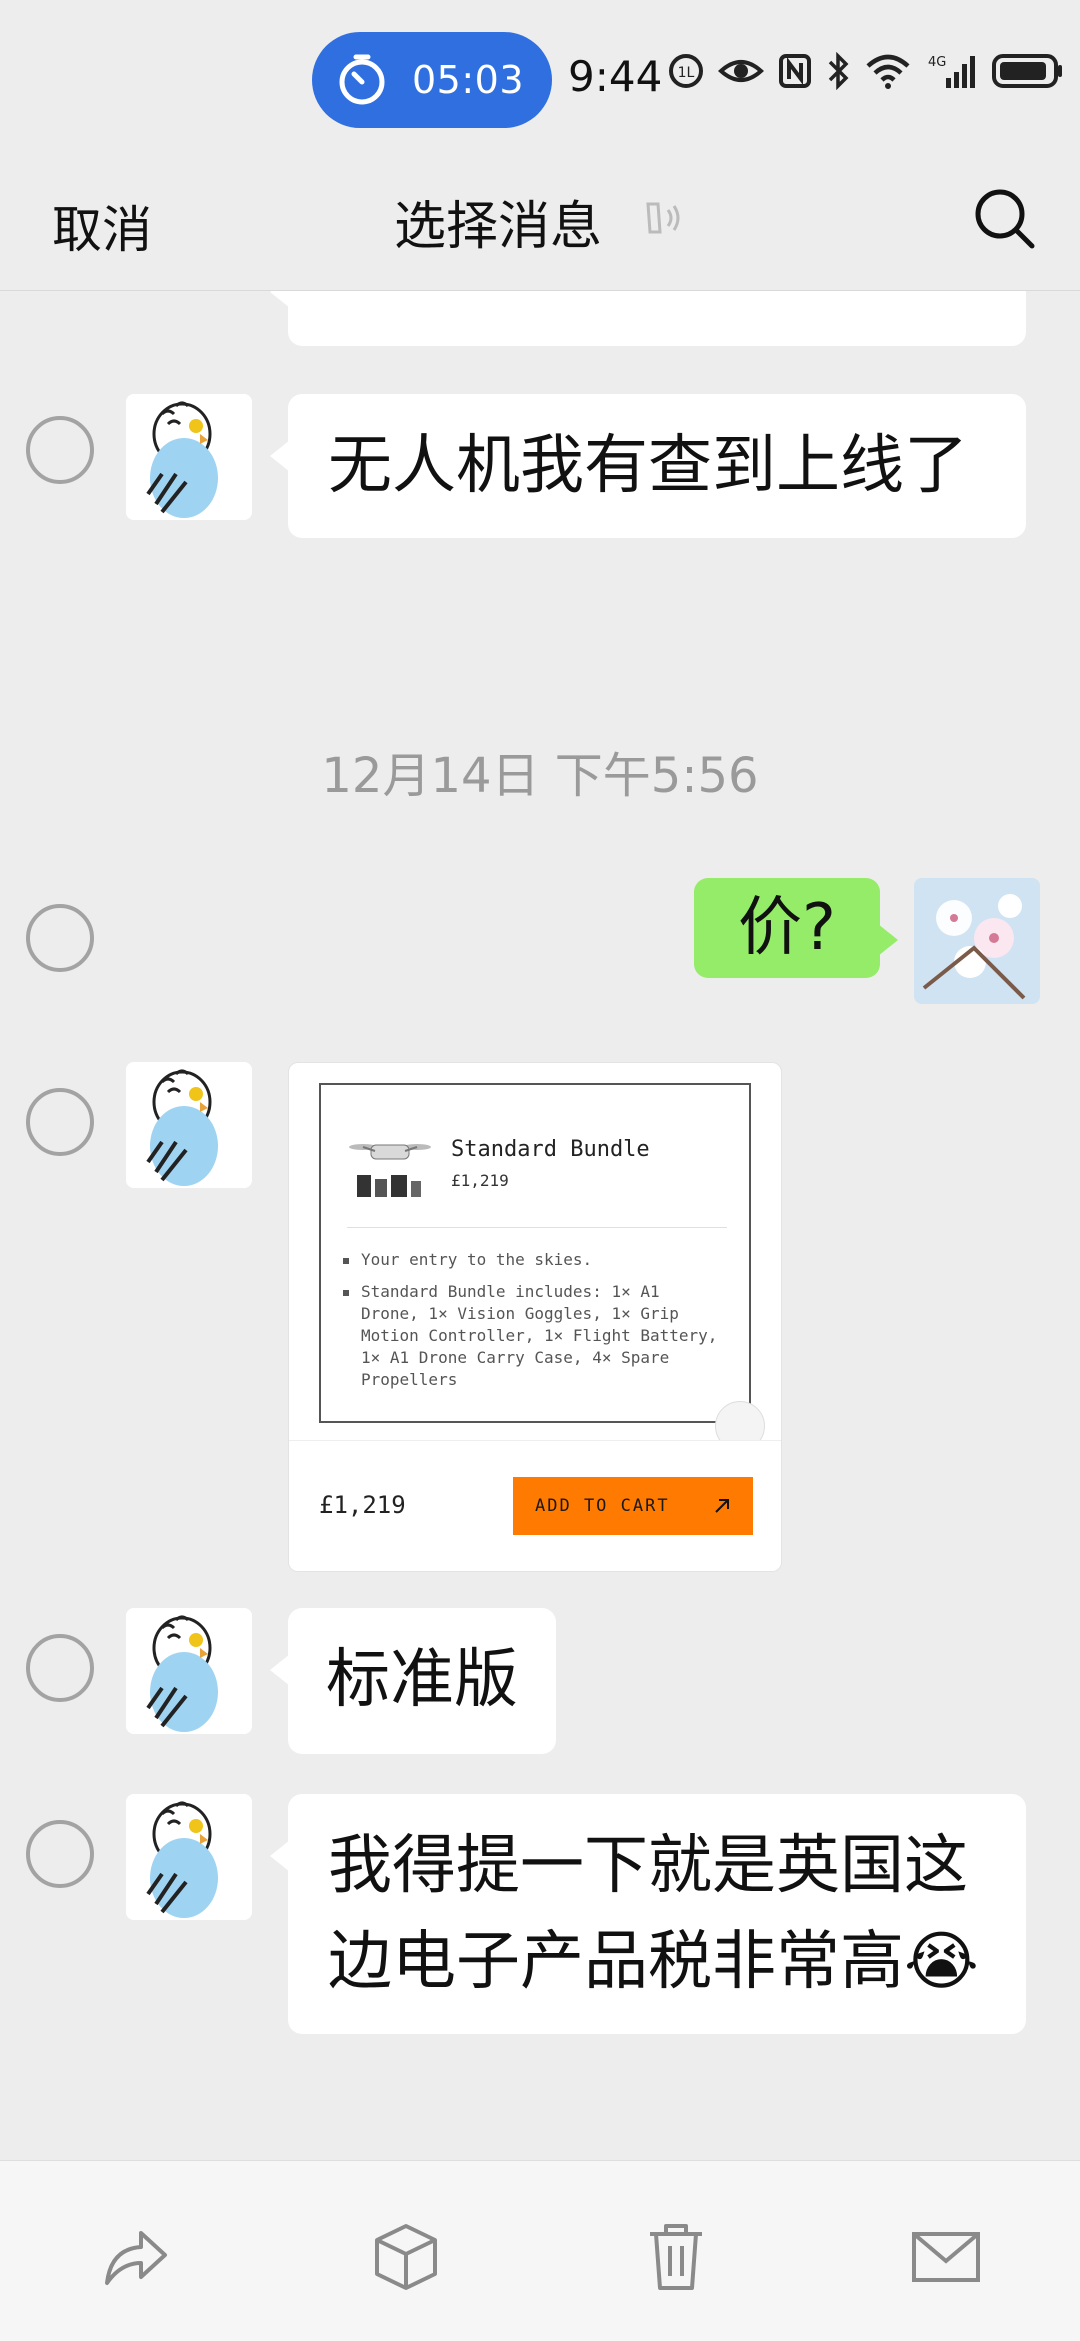  I want to click on nfc-icon, so click(795, 71).